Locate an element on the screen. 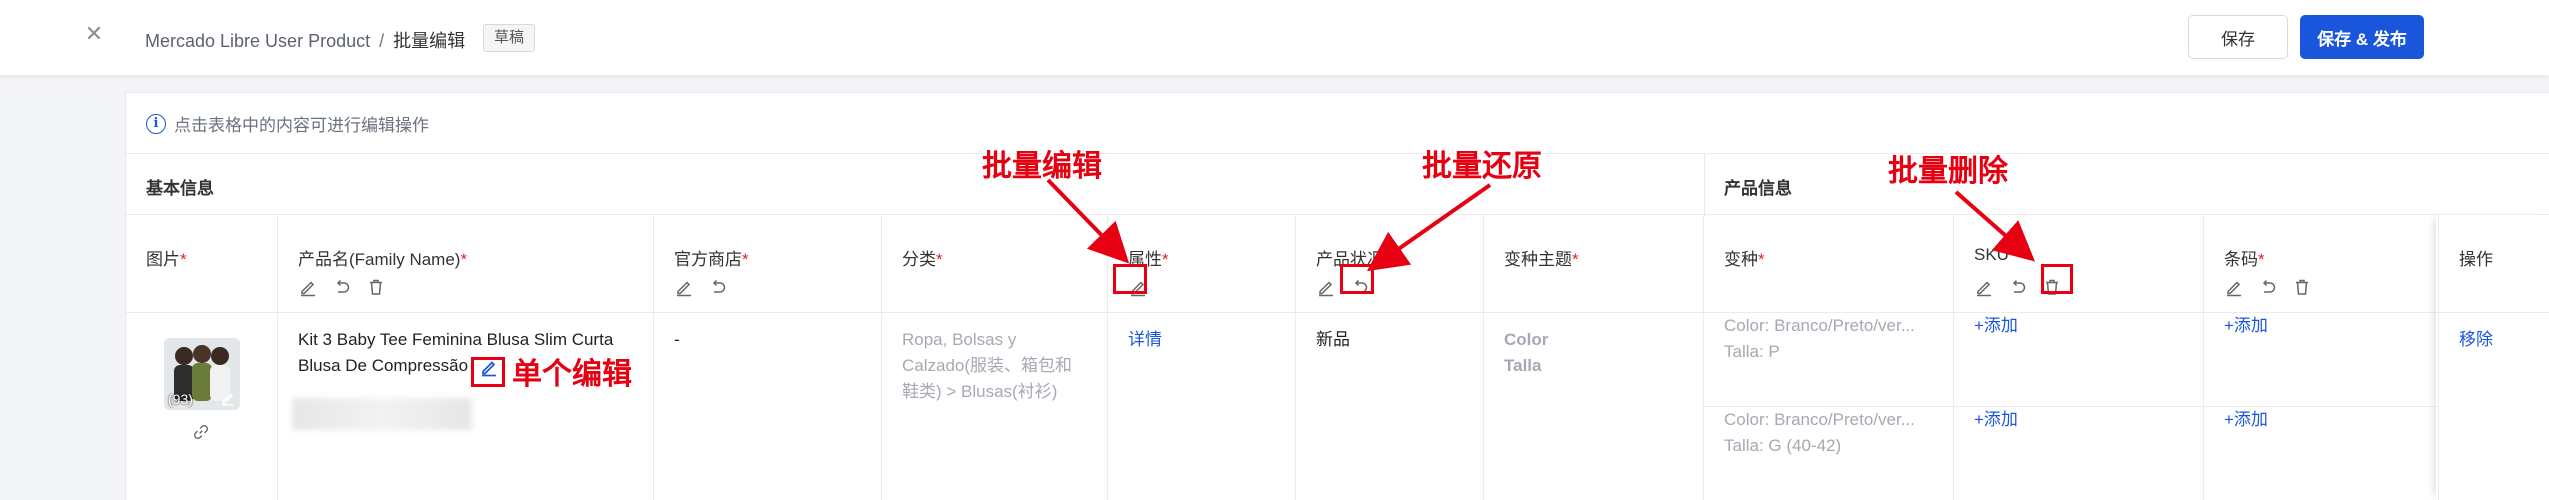 This screenshot has height=500, width=2549. col-header-image: 图片* is located at coordinates (202, 264).